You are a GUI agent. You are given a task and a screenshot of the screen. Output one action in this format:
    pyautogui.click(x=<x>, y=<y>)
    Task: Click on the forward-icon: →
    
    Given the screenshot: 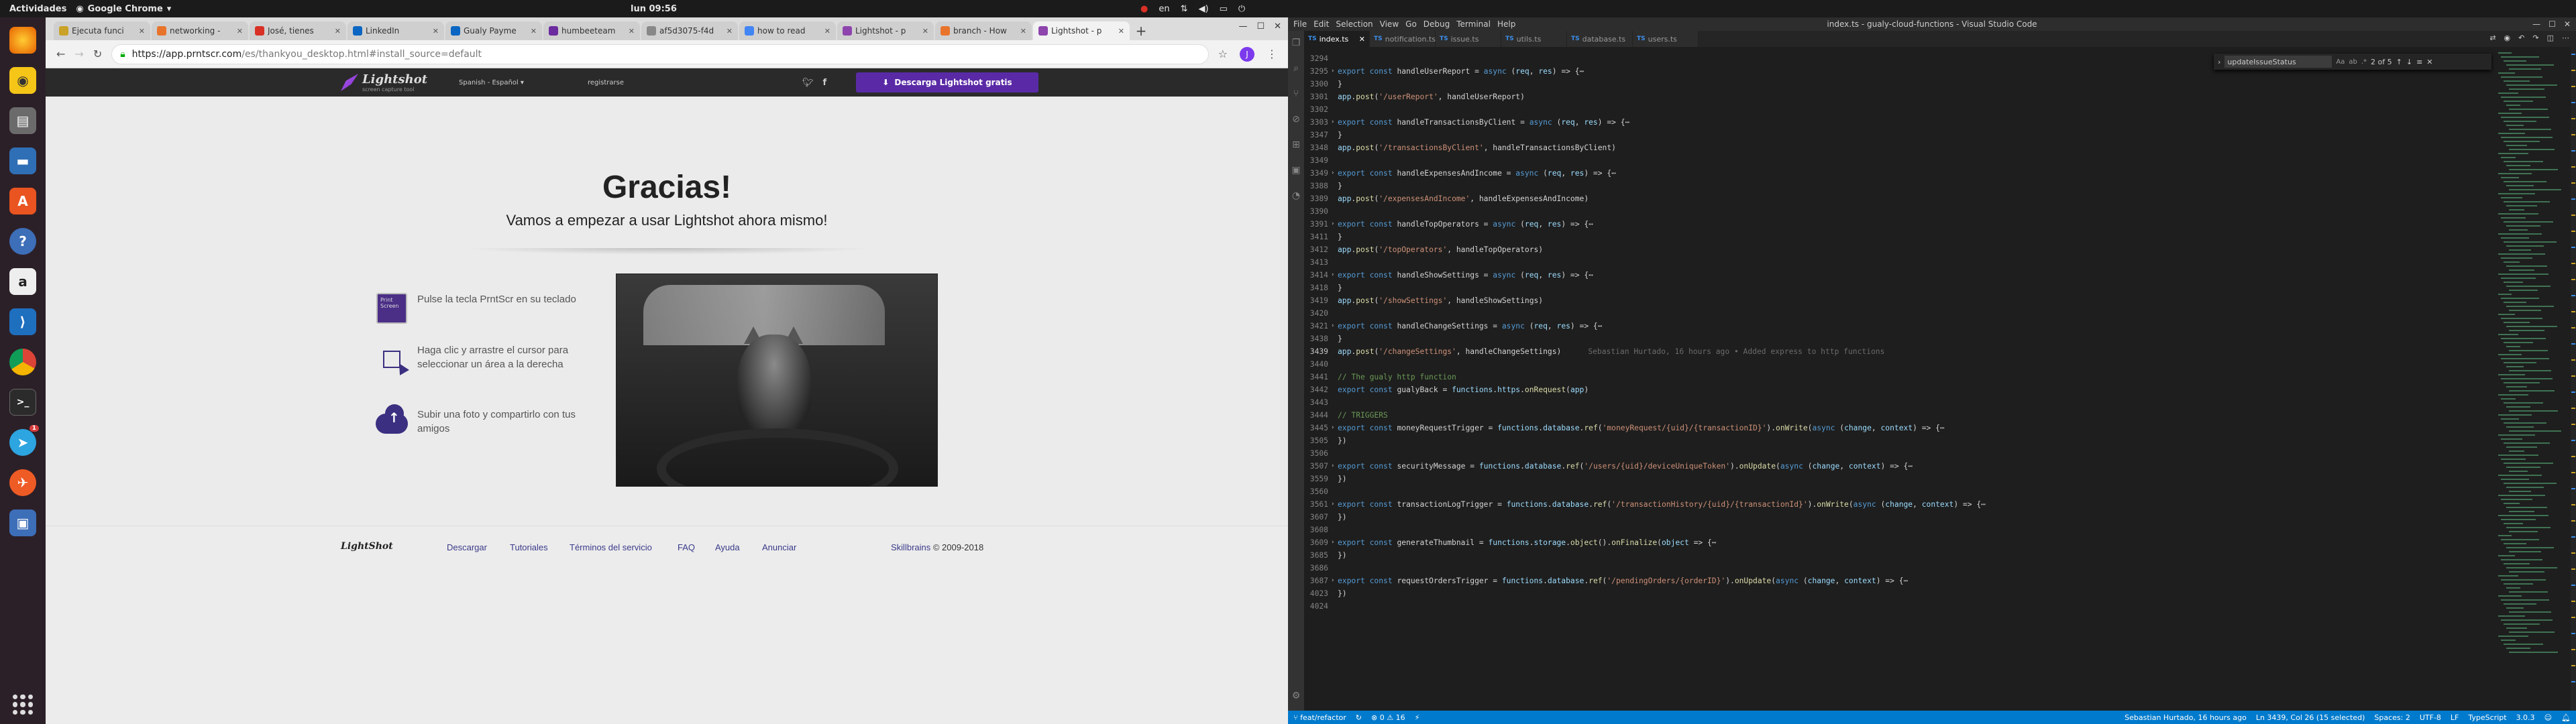 What is the action you would take?
    pyautogui.click(x=78, y=54)
    